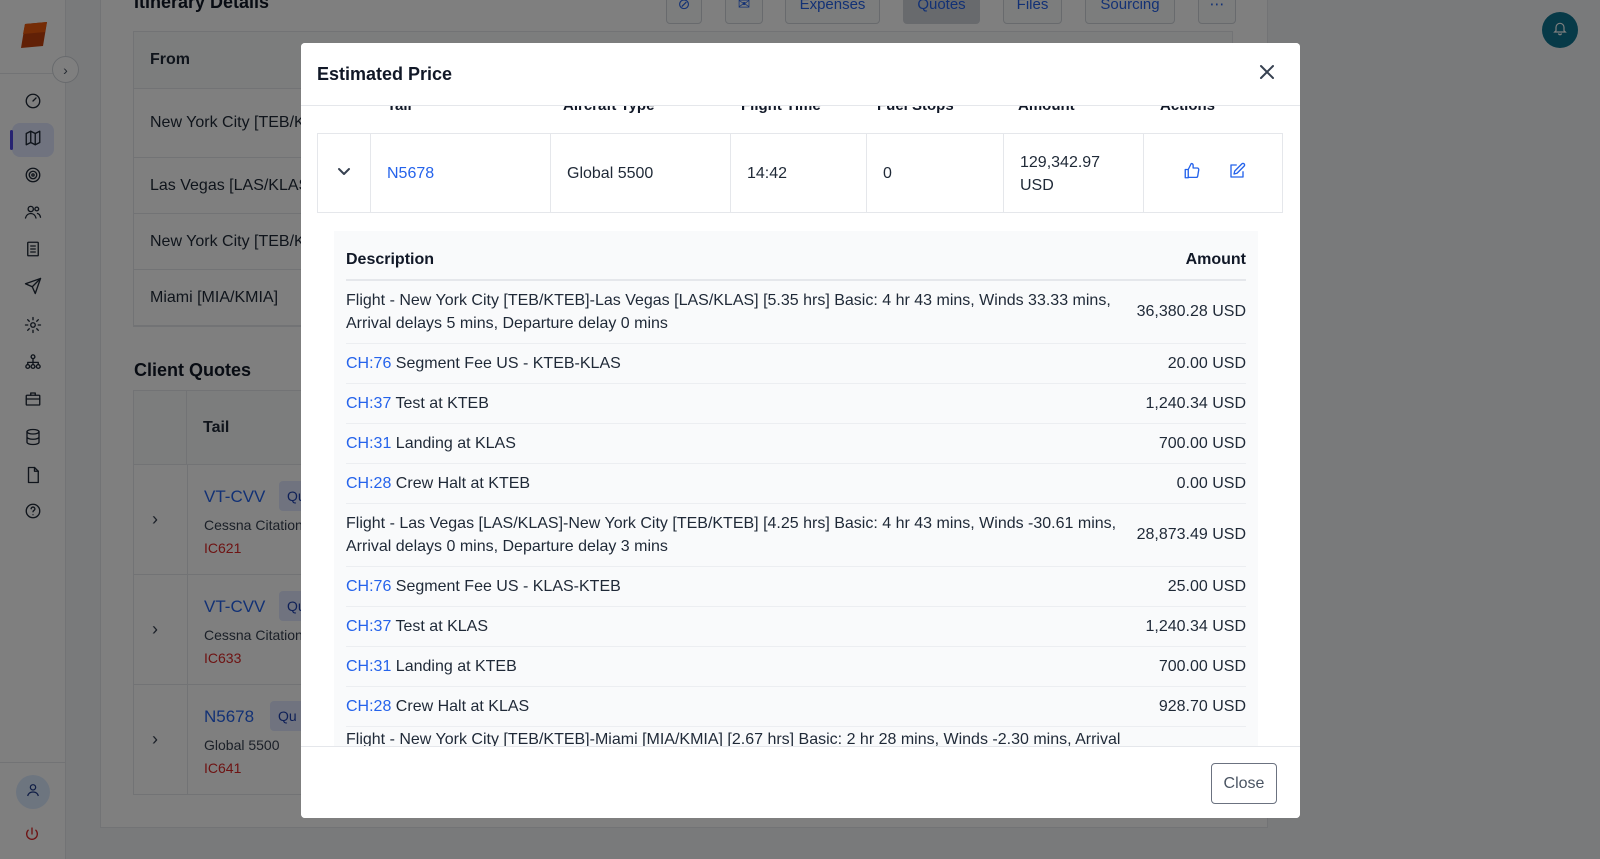 This screenshot has width=1600, height=859. Describe the element at coordinates (1191, 534) in the screenshot. I see `row-amount: 28,873.49 USD` at that location.